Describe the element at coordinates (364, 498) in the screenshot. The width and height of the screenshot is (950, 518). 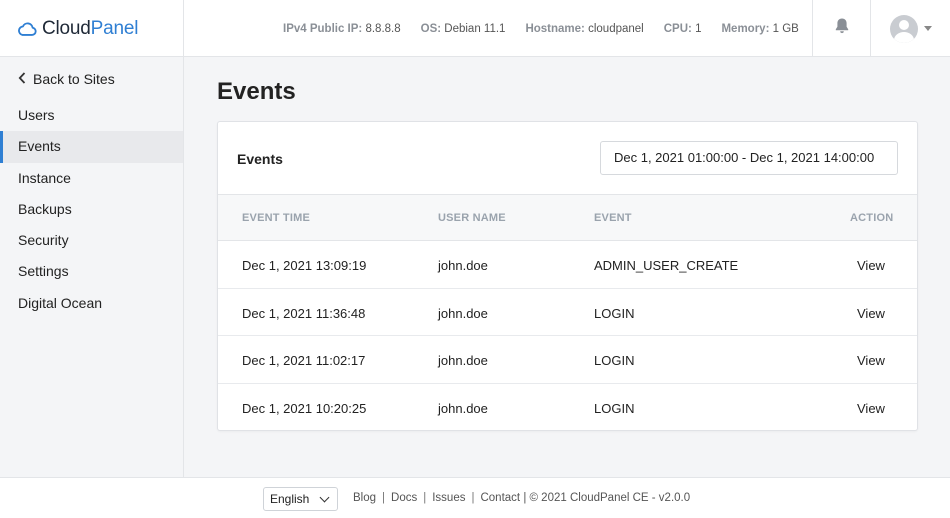
I see `footer-link-blog: Blog` at that location.